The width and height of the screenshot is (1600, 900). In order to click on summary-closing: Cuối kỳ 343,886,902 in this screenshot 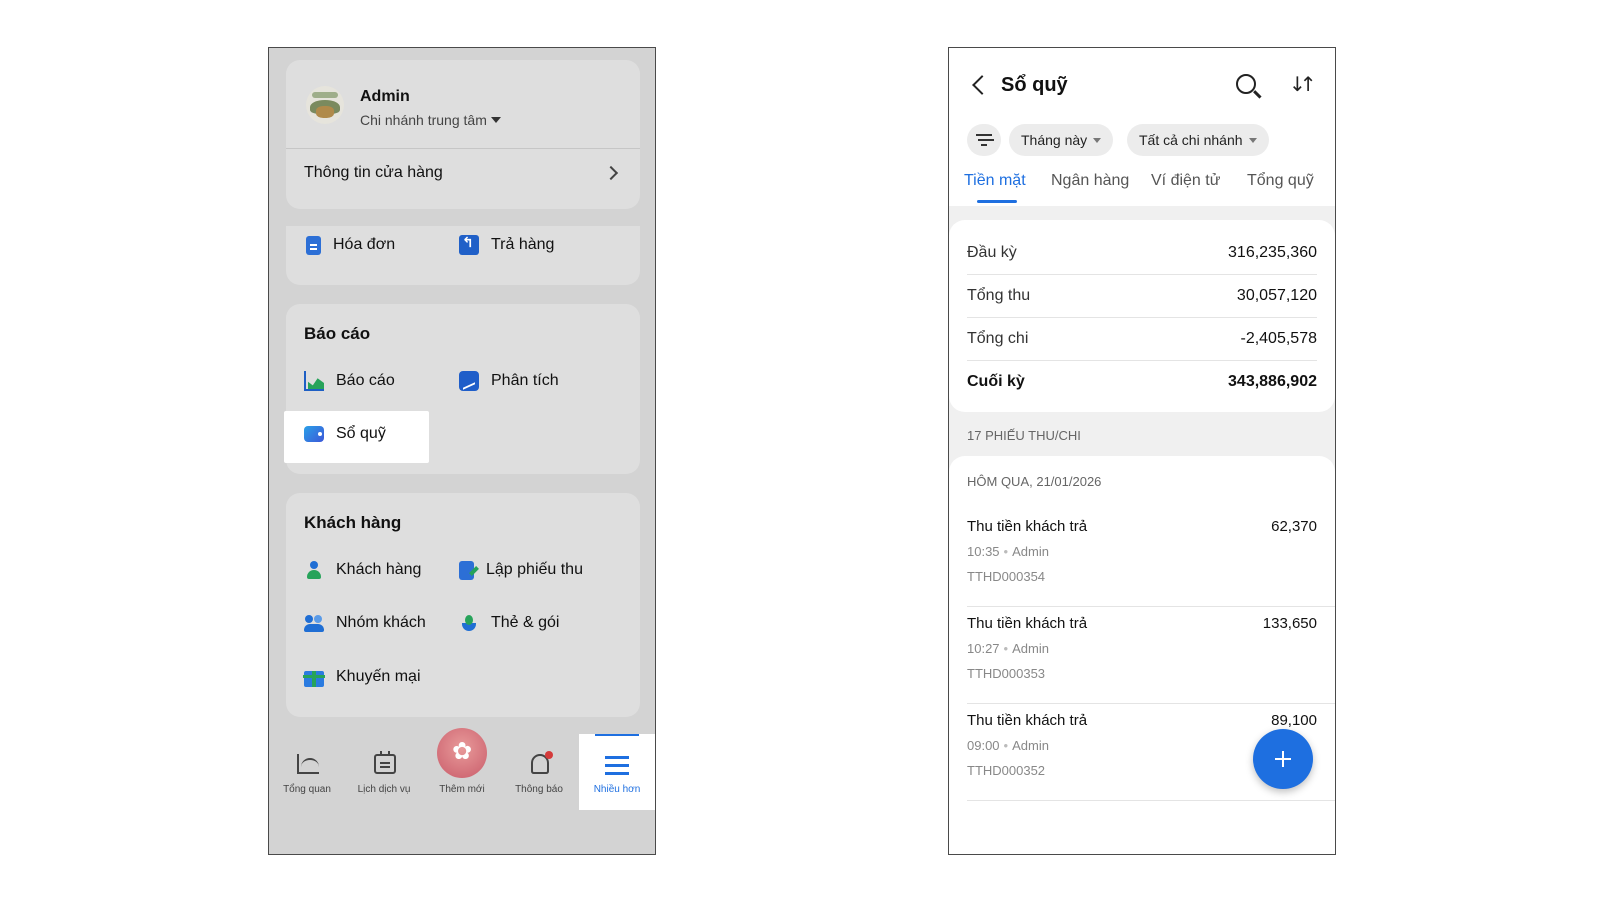, I will do `click(1142, 382)`.